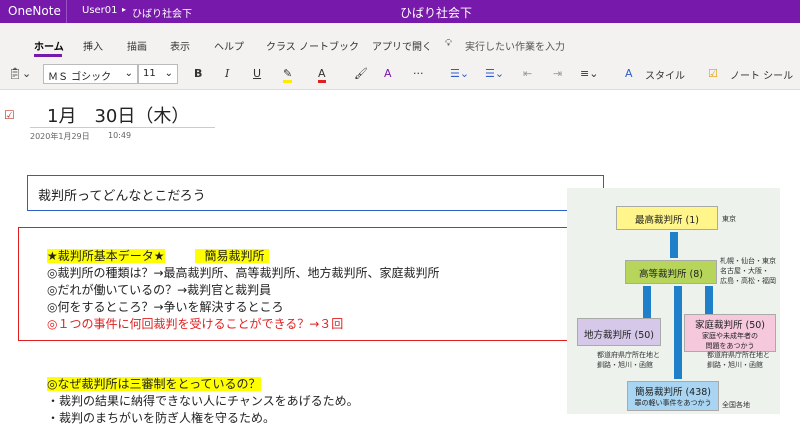 The width and height of the screenshot is (800, 441). I want to click on lightbulb-icon: 💡︎, so click(448, 43).